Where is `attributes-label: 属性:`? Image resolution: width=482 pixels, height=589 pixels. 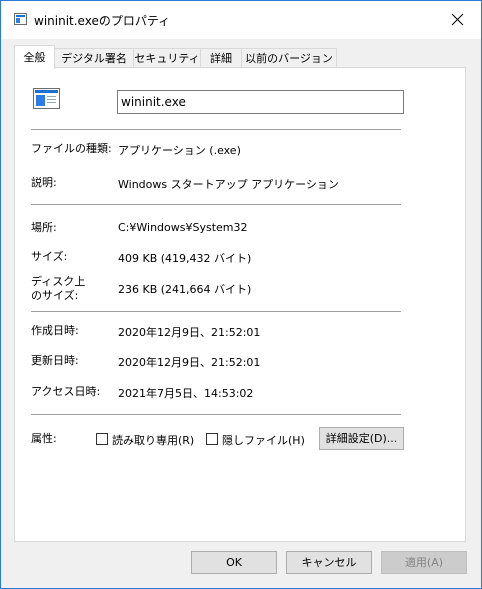 attributes-label: 属性: is located at coordinates (44, 438).